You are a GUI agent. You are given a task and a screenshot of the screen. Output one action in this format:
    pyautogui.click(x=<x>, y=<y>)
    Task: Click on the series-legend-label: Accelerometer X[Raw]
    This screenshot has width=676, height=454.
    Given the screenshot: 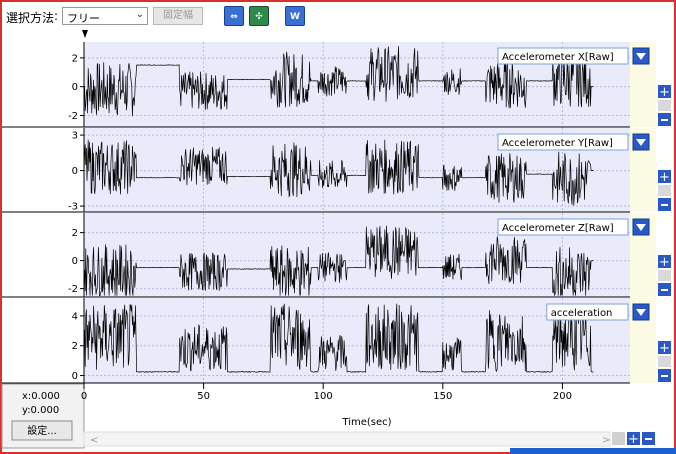 What is the action you would take?
    pyautogui.click(x=558, y=57)
    